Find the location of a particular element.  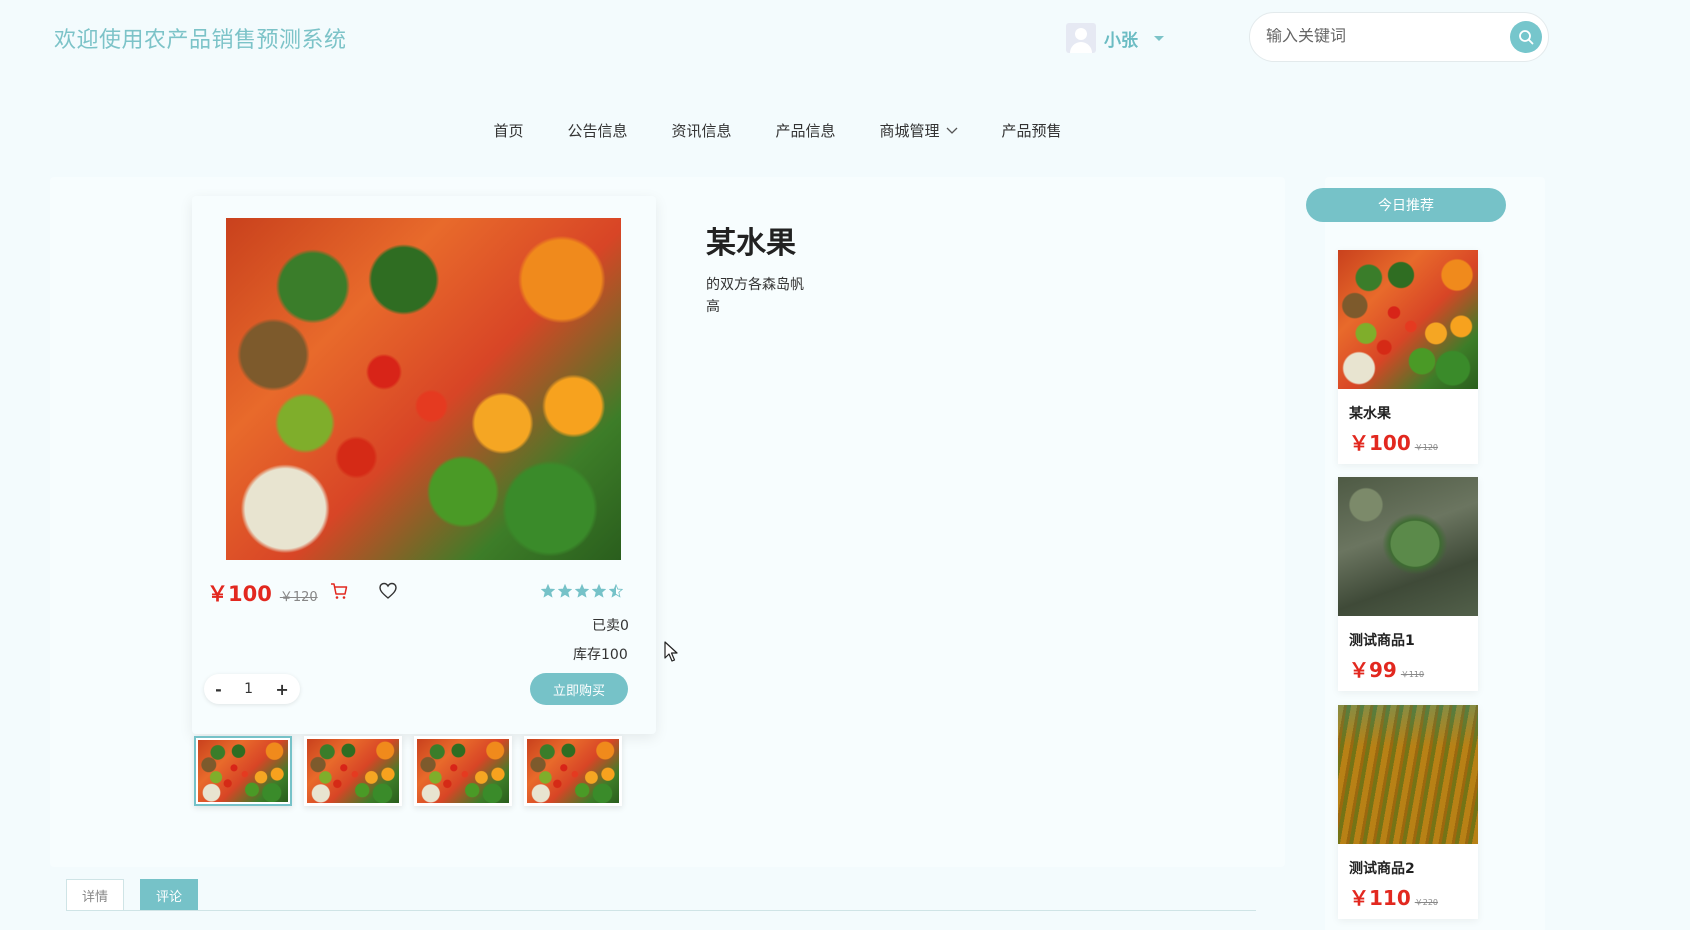

qty-value: 1 is located at coordinates (248, 689).